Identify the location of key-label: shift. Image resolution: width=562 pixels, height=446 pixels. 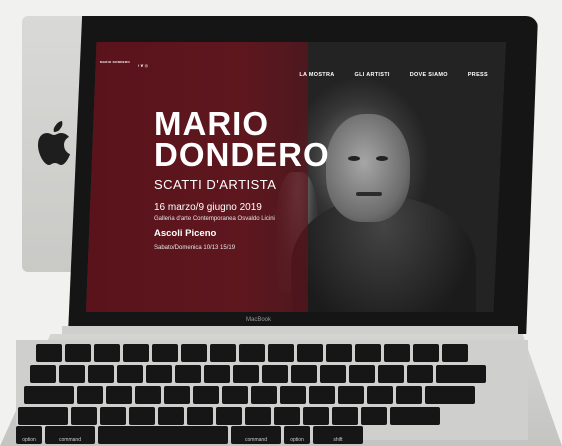
(338, 440).